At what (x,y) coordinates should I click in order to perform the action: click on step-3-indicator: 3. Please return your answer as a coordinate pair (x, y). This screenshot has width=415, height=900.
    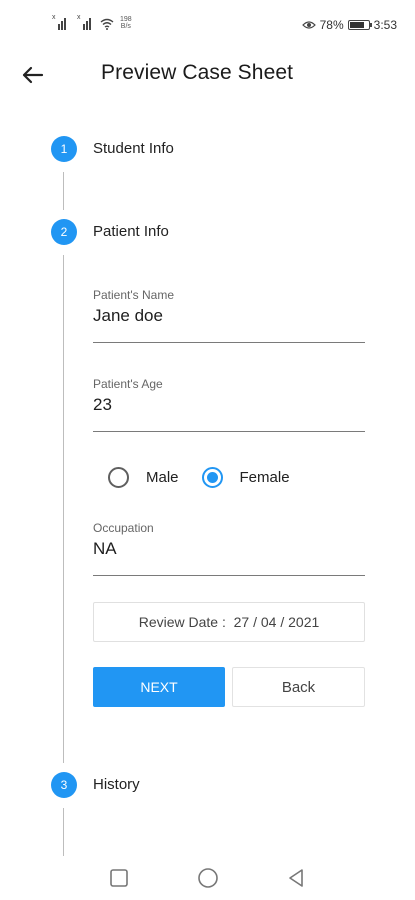
    Looking at the image, I should click on (64, 785).